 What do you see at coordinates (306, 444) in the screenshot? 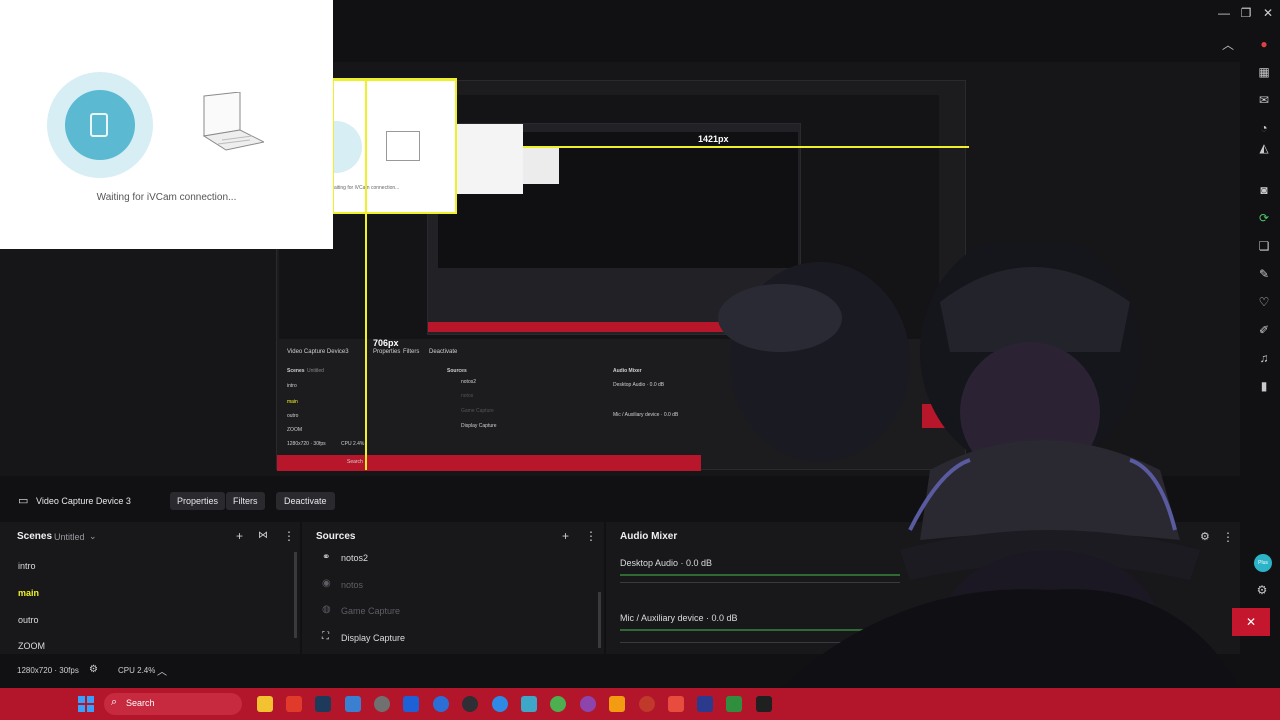
I see `nested-status: 1280x720 · 30fps` at bounding box center [306, 444].